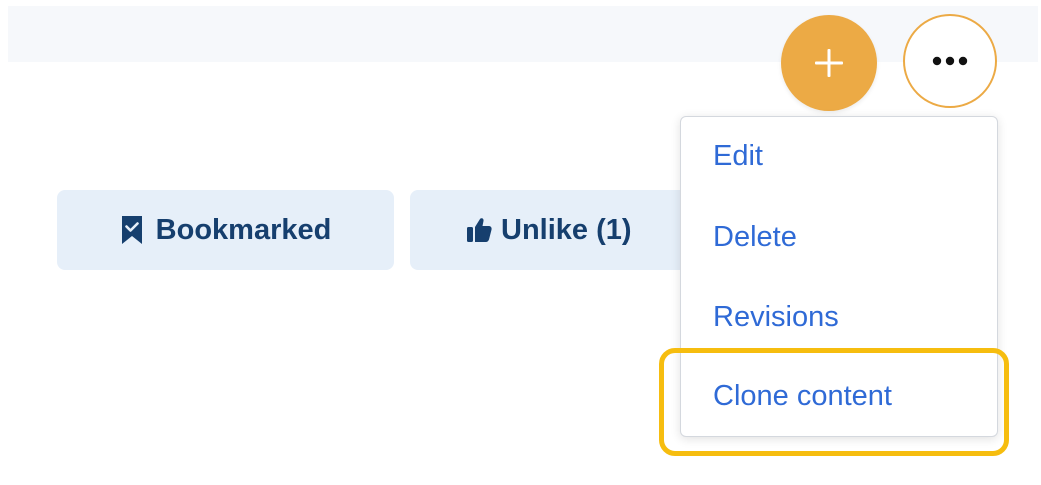 This screenshot has width=1041, height=485. What do you see at coordinates (738, 156) in the screenshot?
I see `menu-item-edit: Edit` at bounding box center [738, 156].